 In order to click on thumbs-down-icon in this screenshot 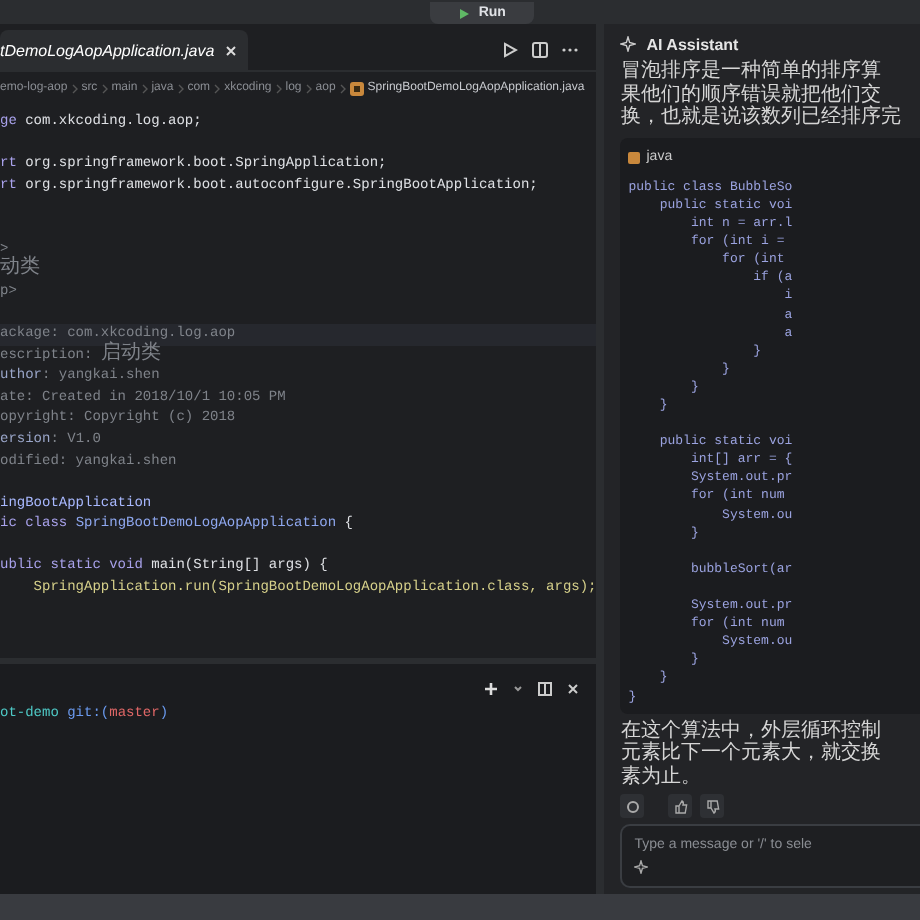, I will do `click(712, 806)`.